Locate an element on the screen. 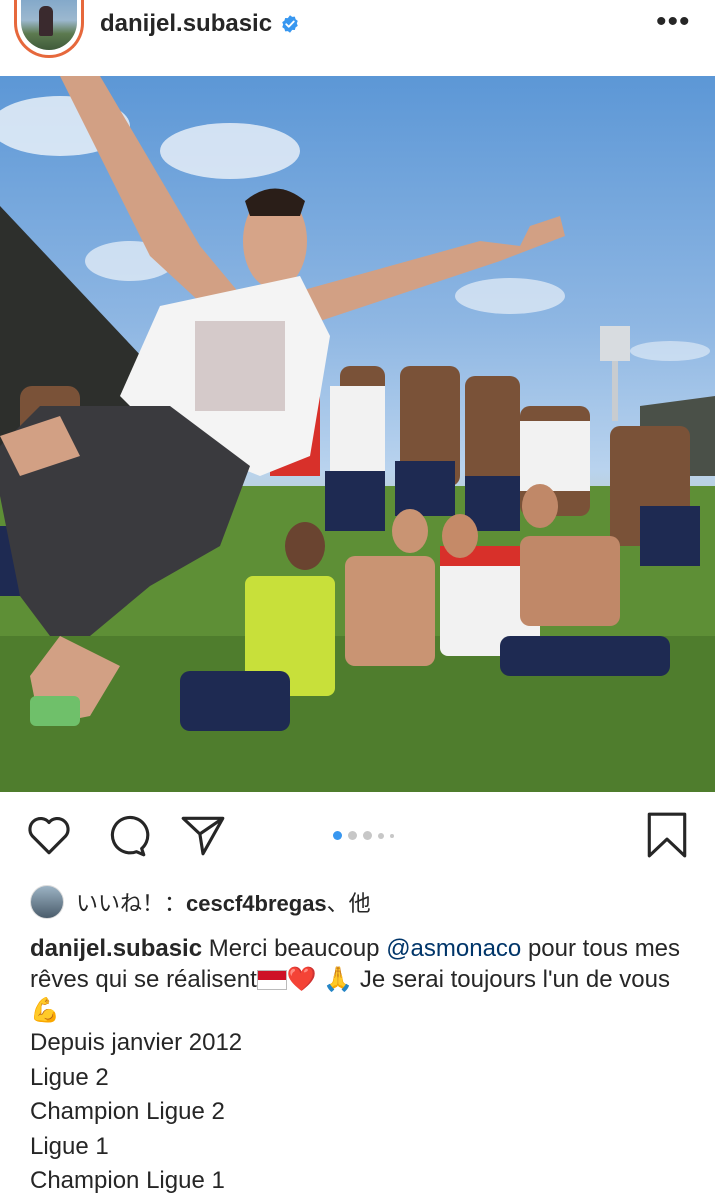  share-icon is located at coordinates (203, 835).